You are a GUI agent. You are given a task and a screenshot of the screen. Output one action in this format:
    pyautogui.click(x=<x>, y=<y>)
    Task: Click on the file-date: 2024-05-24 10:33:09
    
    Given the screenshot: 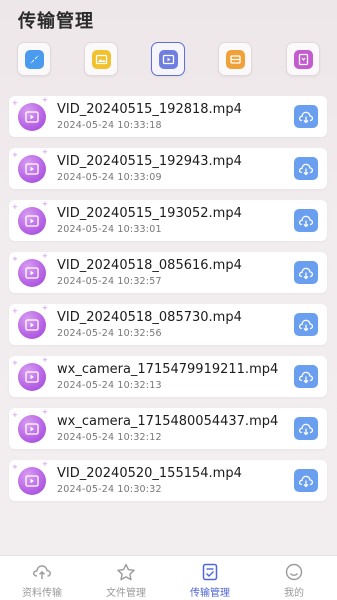 What is the action you would take?
    pyautogui.click(x=109, y=177)
    